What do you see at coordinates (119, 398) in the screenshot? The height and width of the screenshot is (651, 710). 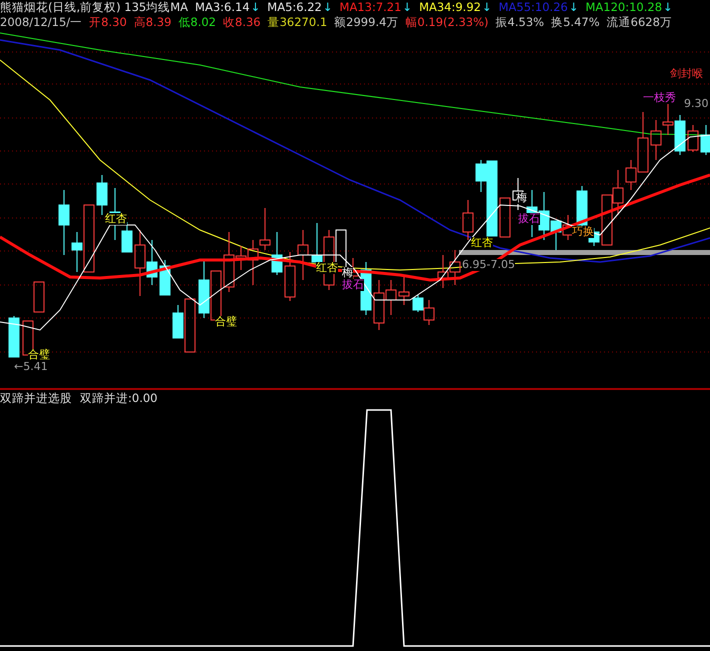 I see `indicator-reading: 双蹄并进:0.00` at bounding box center [119, 398].